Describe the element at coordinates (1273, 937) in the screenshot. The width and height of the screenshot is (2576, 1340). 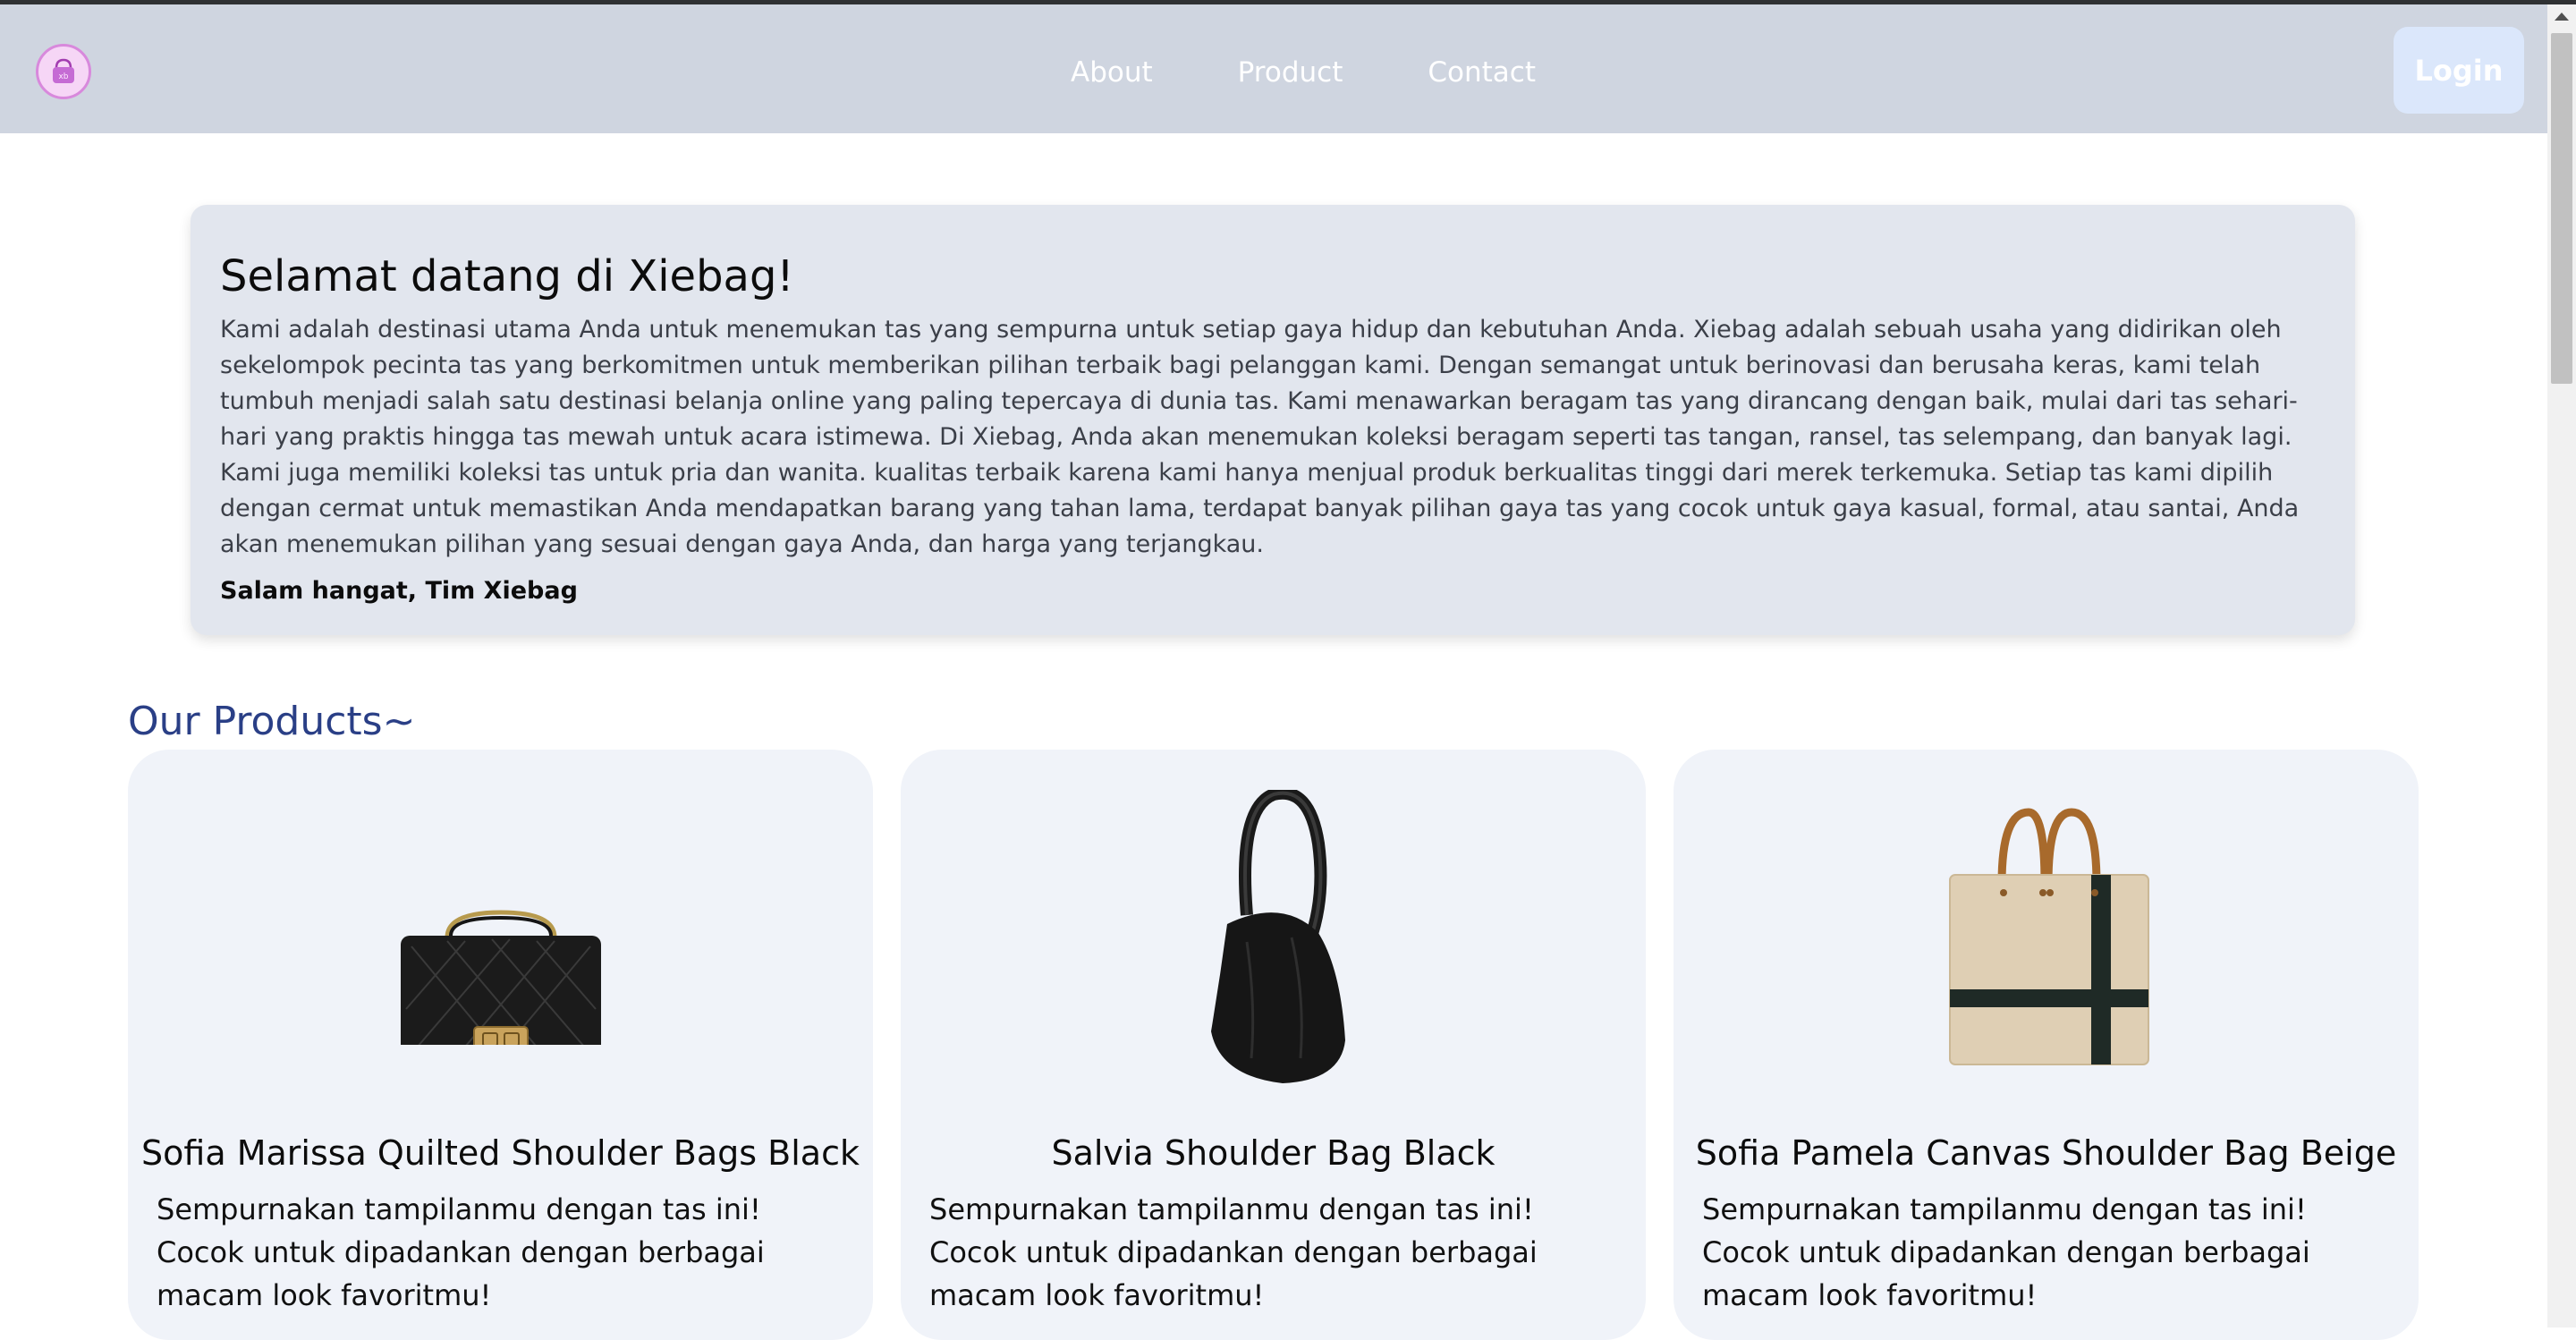
I see `black-hobo-bag-image` at that location.